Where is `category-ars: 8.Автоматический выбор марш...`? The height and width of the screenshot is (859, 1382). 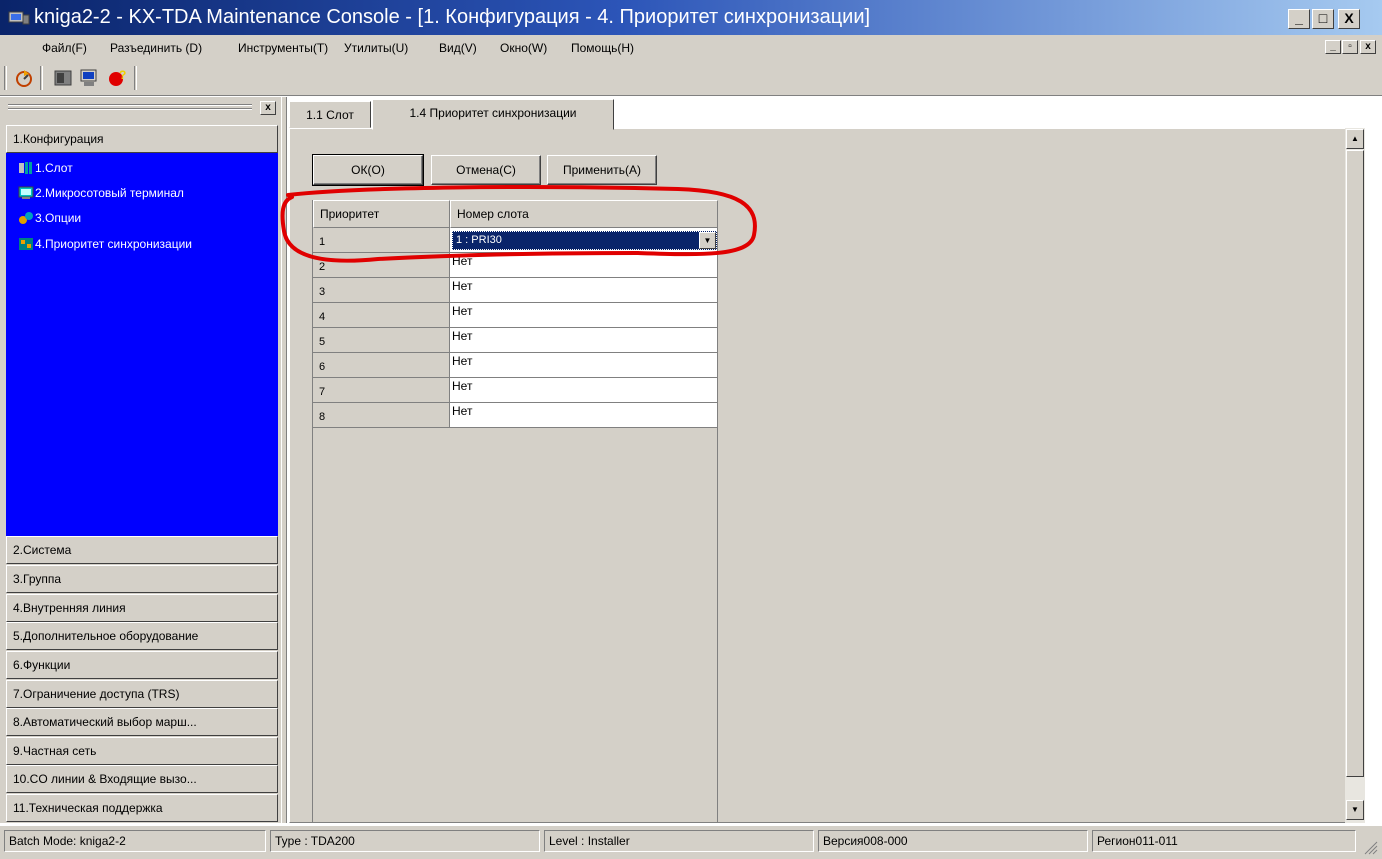 category-ars: 8.Автоматический выбор марш... is located at coordinates (142, 722).